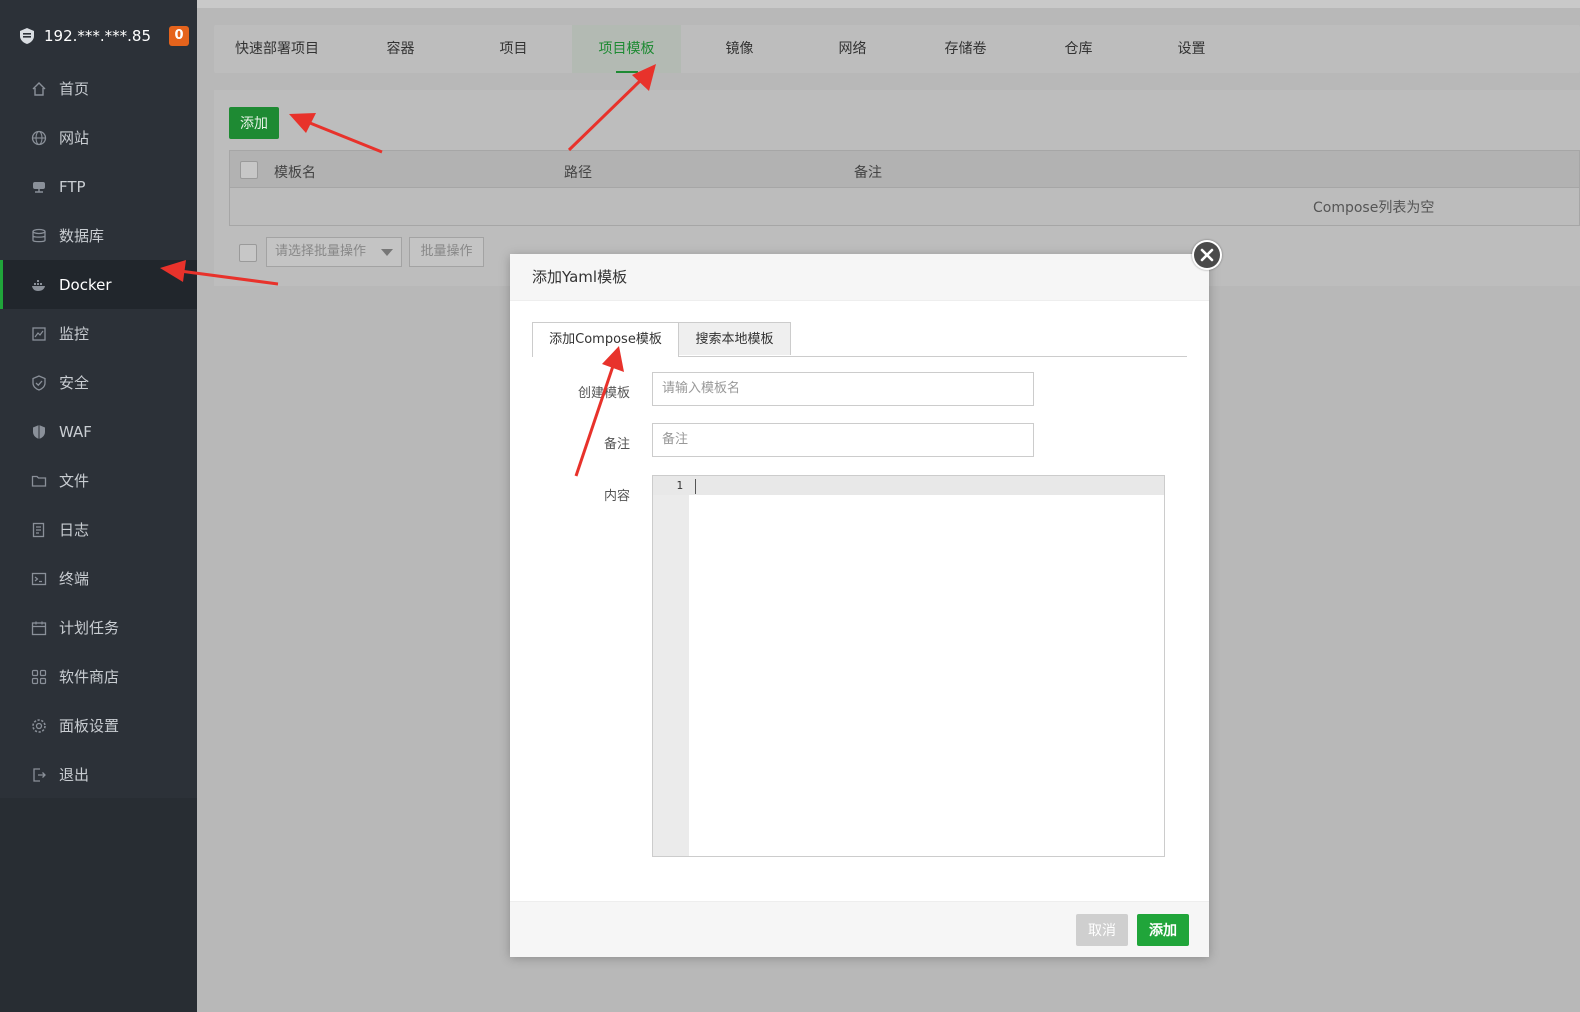 Image resolution: width=1580 pixels, height=1012 pixels. I want to click on database-icon, so click(39, 235).